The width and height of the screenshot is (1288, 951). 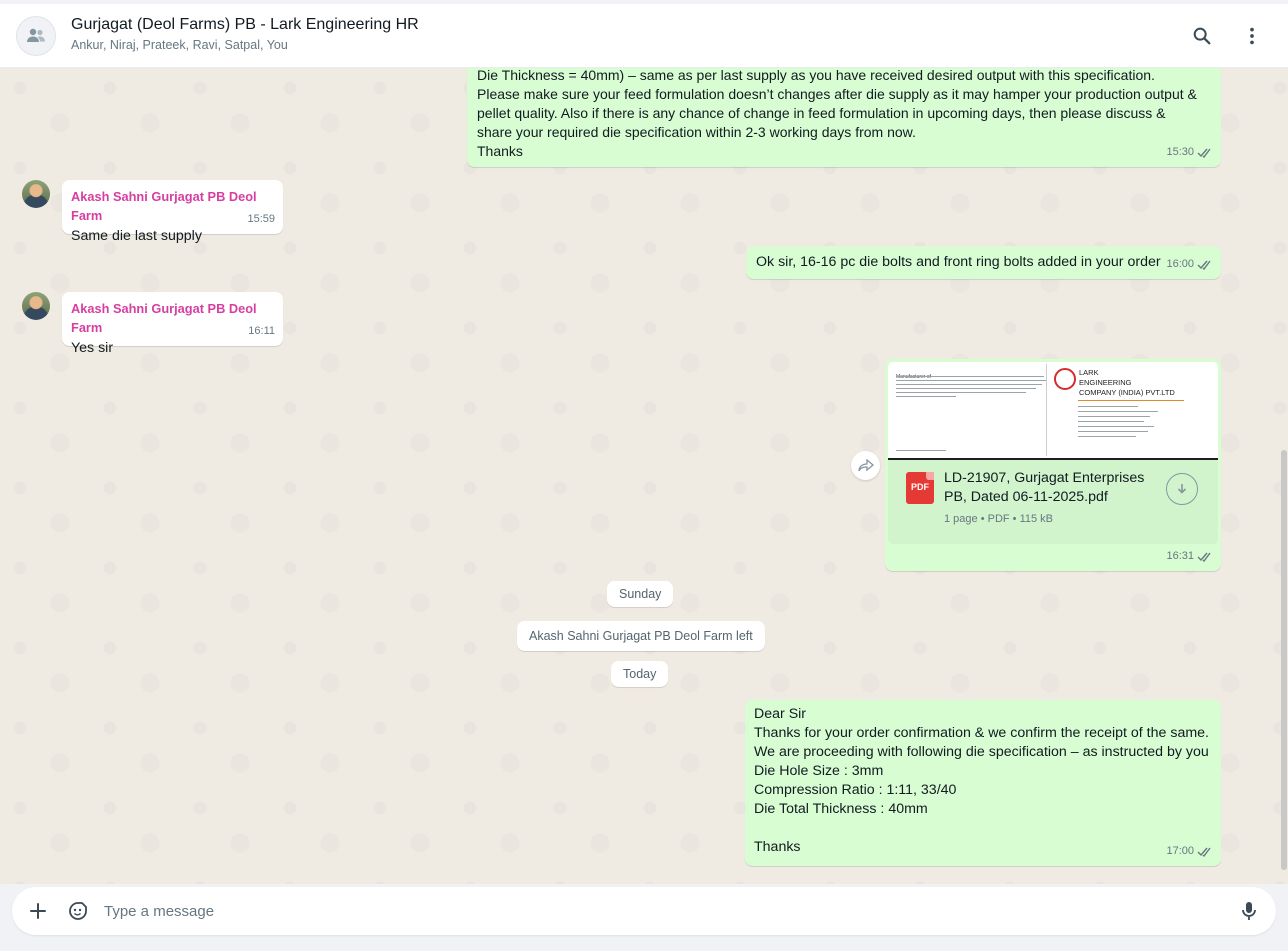 What do you see at coordinates (641, 636) in the screenshot?
I see `system-notice: Akash Sahni Gurjagat PB Deol Farm left` at bounding box center [641, 636].